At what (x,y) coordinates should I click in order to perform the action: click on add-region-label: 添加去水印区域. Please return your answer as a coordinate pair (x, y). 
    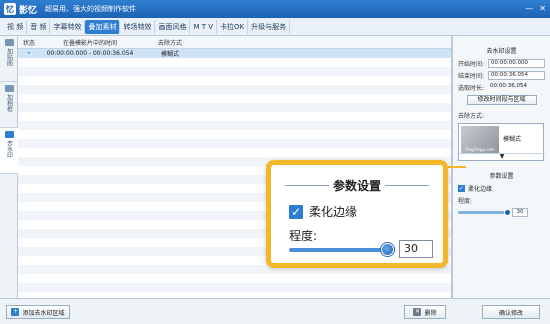
    Looking at the image, I should click on (43, 313).